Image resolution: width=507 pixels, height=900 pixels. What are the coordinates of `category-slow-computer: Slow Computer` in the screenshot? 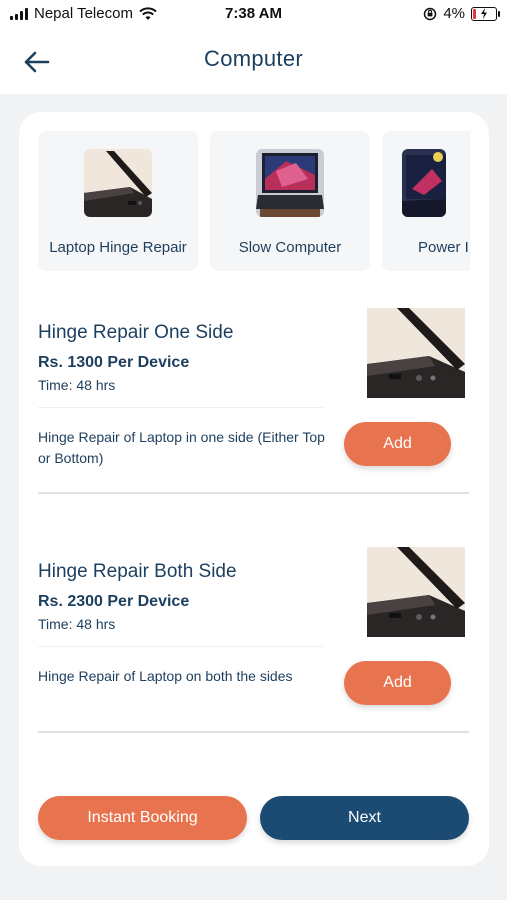 It's located at (290, 201).